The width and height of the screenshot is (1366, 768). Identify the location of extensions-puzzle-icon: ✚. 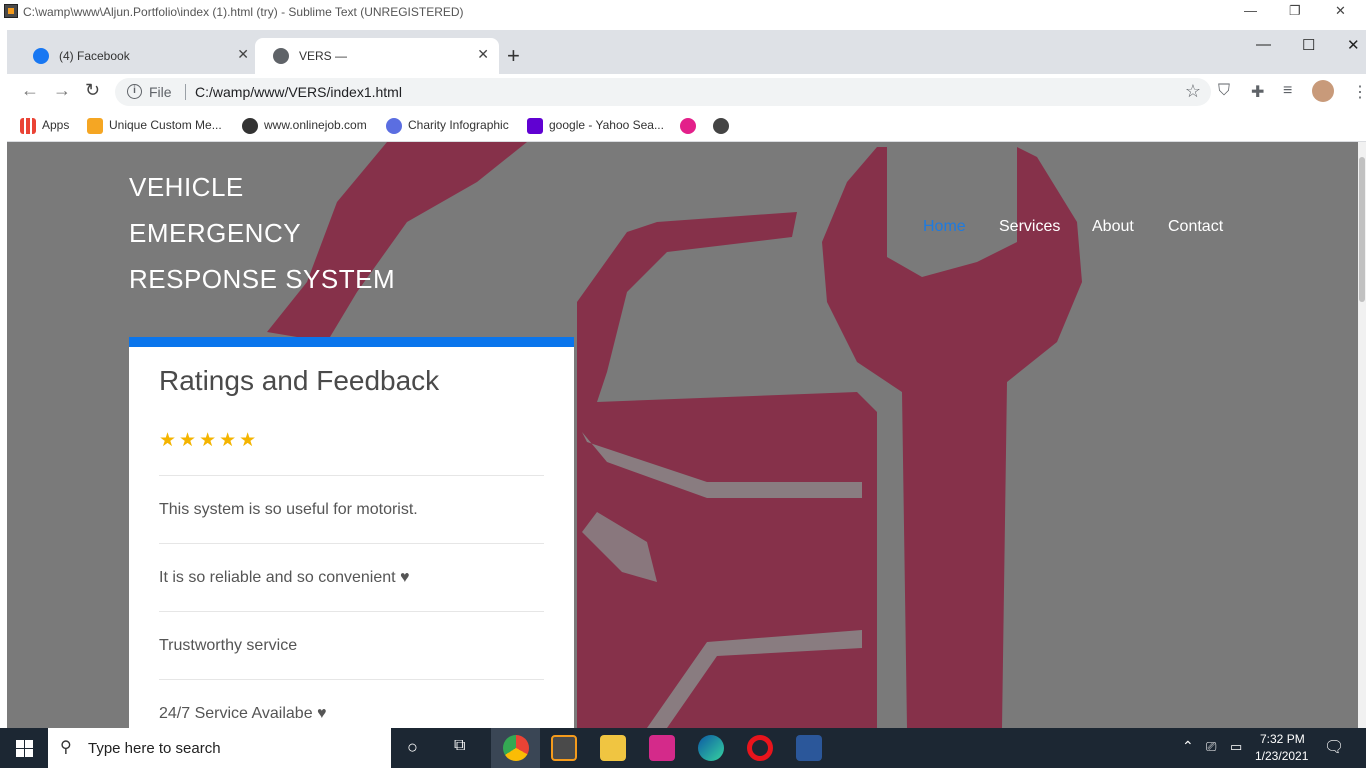
(1257, 92).